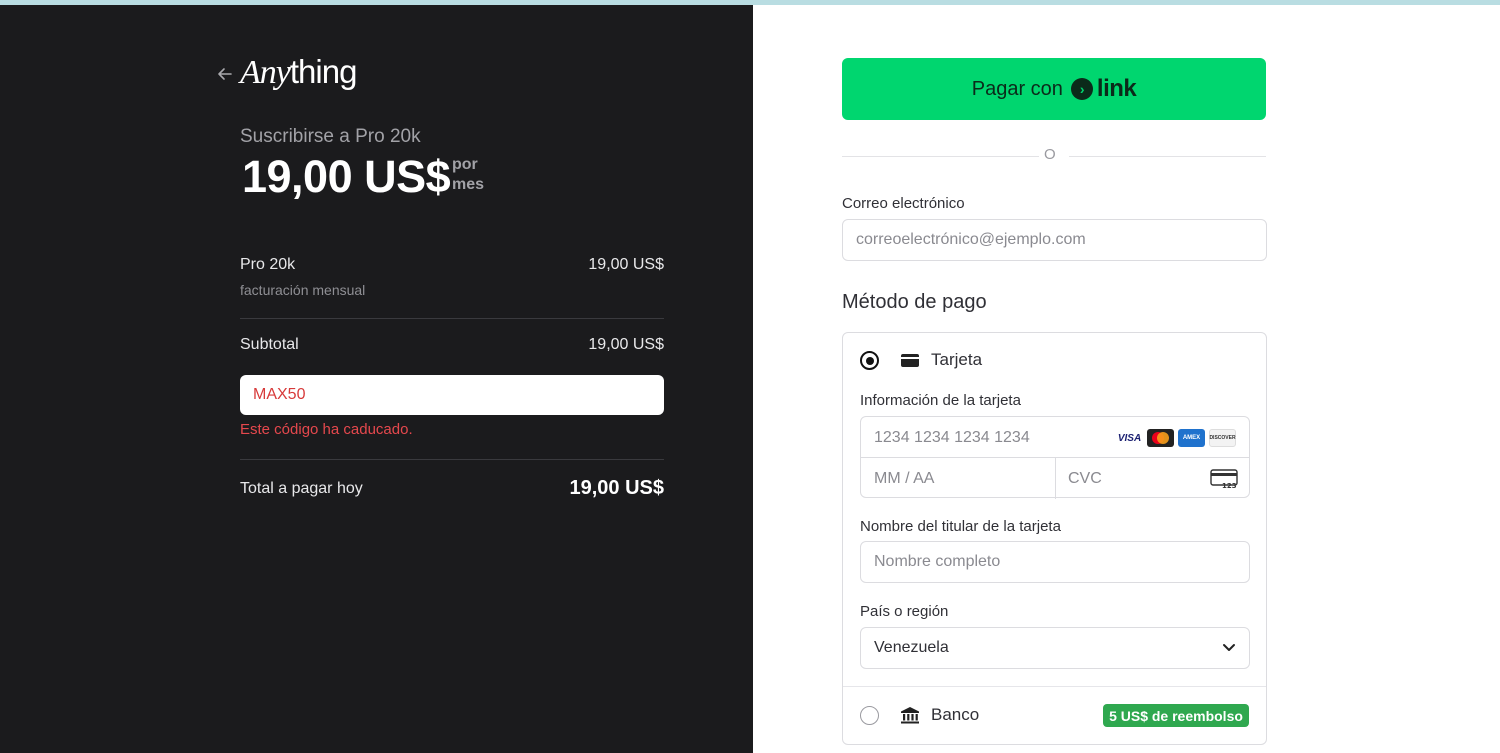 The width and height of the screenshot is (1500, 753). What do you see at coordinates (452, 345) in the screenshot?
I see `subtotal-row: Subtotal 19,00 US$` at bounding box center [452, 345].